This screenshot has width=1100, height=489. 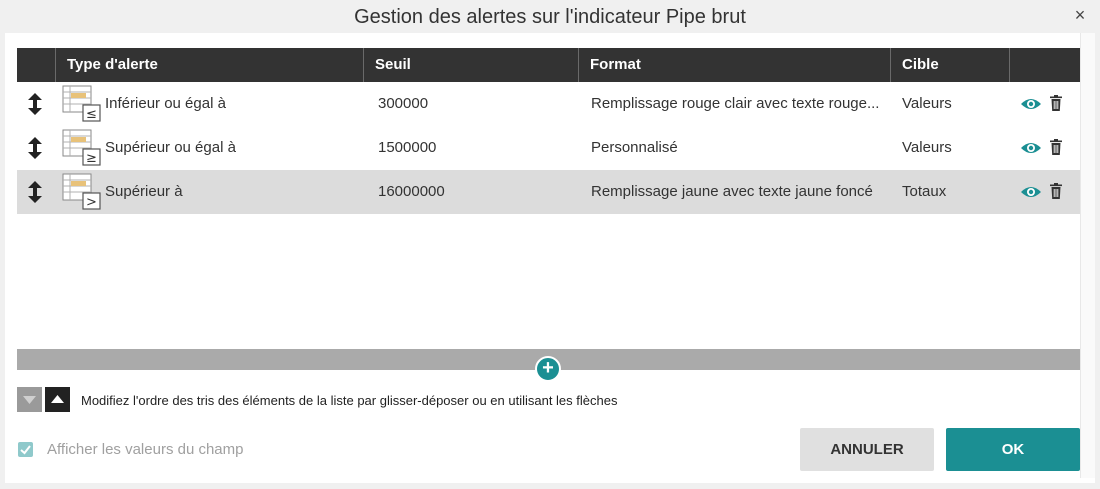 I want to click on show-values-checkbox, so click(x=25, y=449).